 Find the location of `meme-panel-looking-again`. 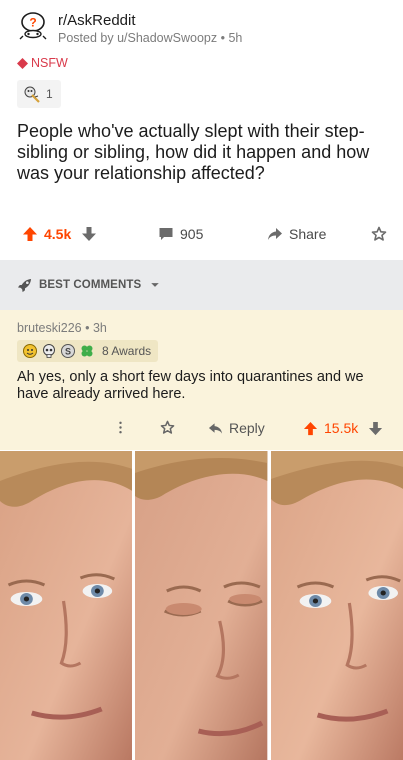

meme-panel-looking-again is located at coordinates (336, 605).